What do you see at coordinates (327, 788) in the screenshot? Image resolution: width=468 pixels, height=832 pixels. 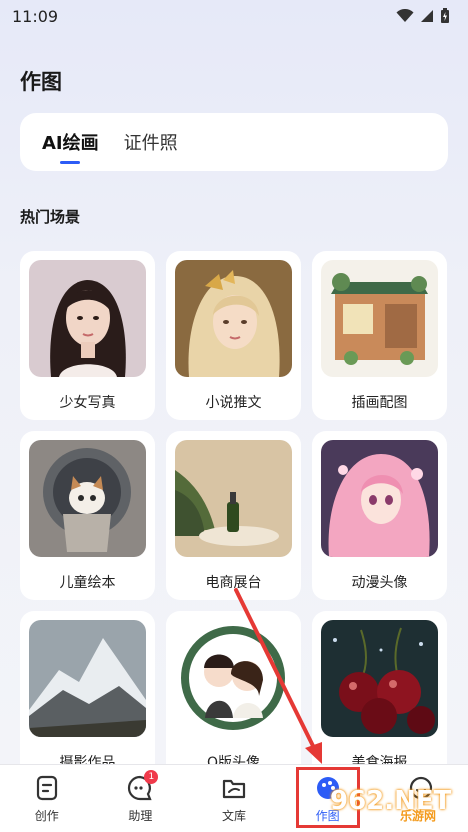 I see `palette-icon` at bounding box center [327, 788].